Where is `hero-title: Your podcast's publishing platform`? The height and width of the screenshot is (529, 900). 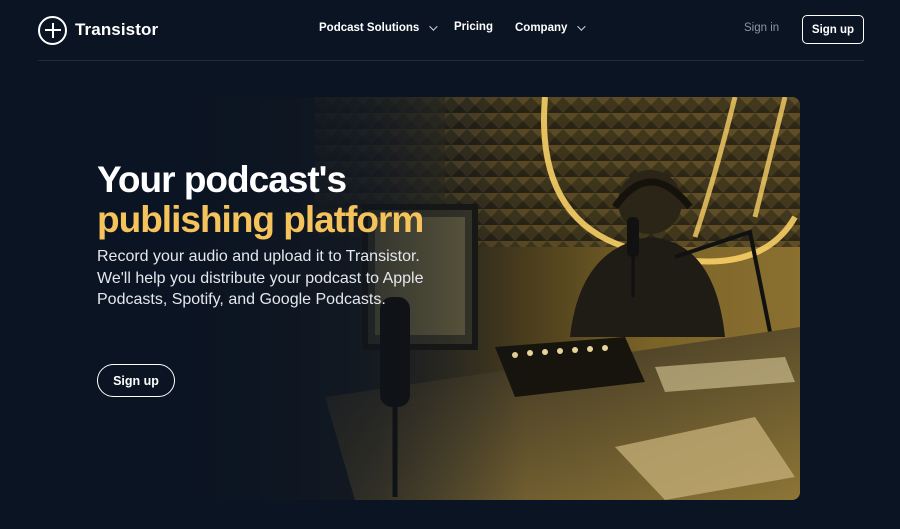 hero-title: Your podcast's publishing platform is located at coordinates (260, 199).